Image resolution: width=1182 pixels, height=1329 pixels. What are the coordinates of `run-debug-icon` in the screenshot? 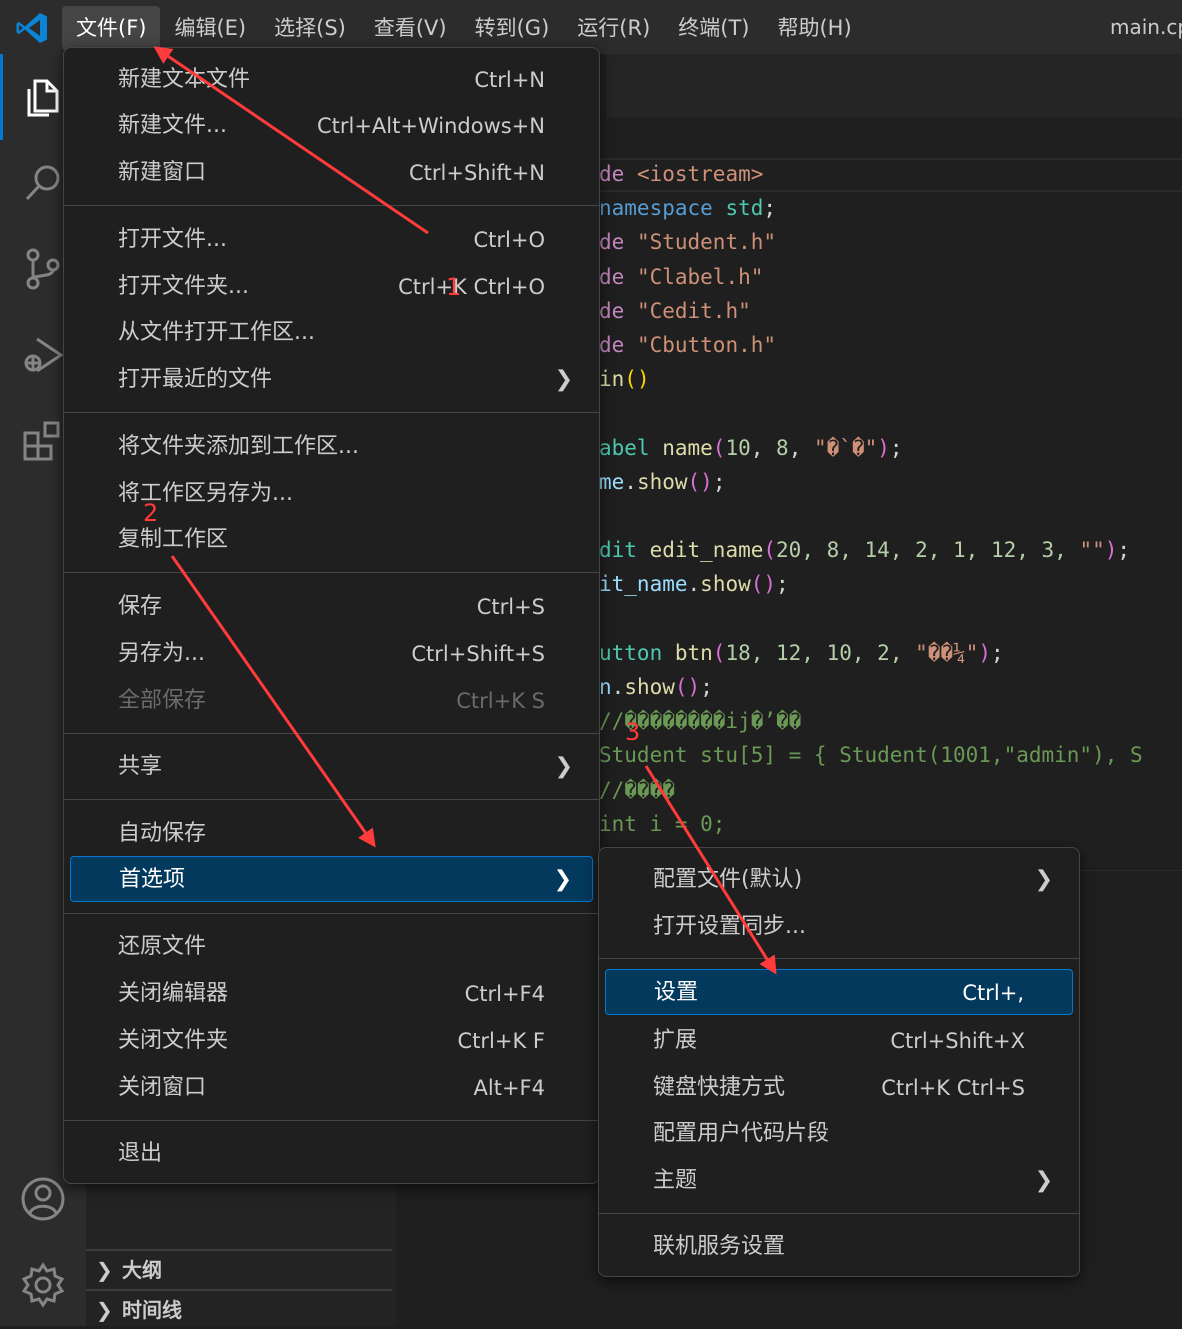 It's located at (44, 355).